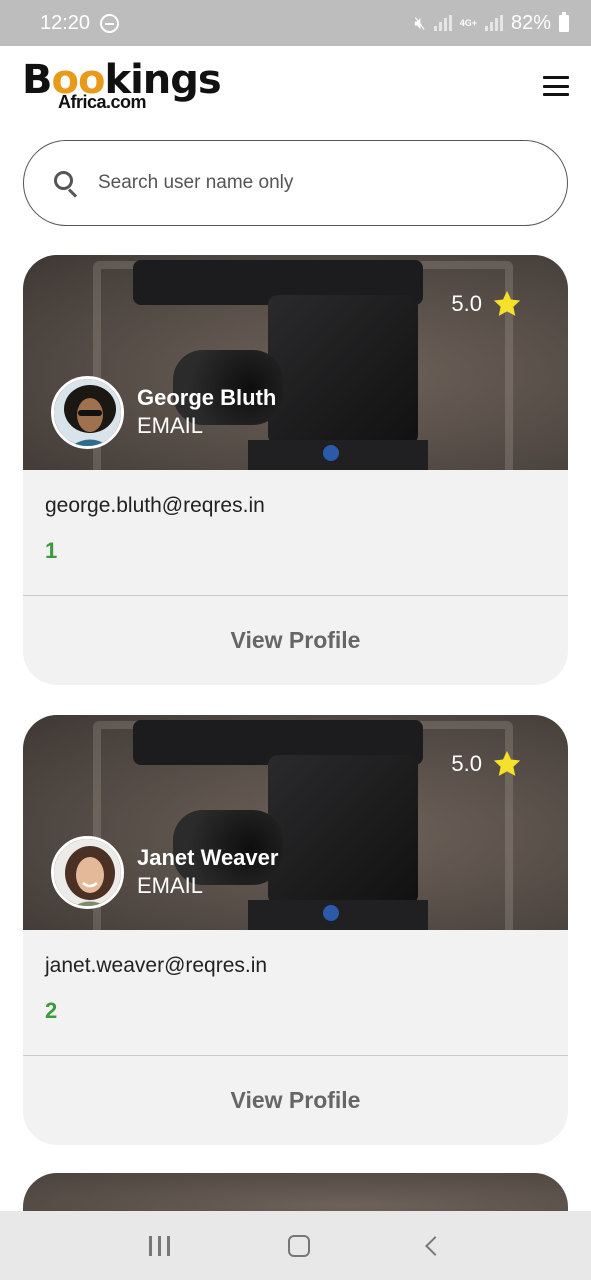 Image resolution: width=591 pixels, height=1280 pixels. I want to click on mute-icon: 🔇︎, so click(420, 22).